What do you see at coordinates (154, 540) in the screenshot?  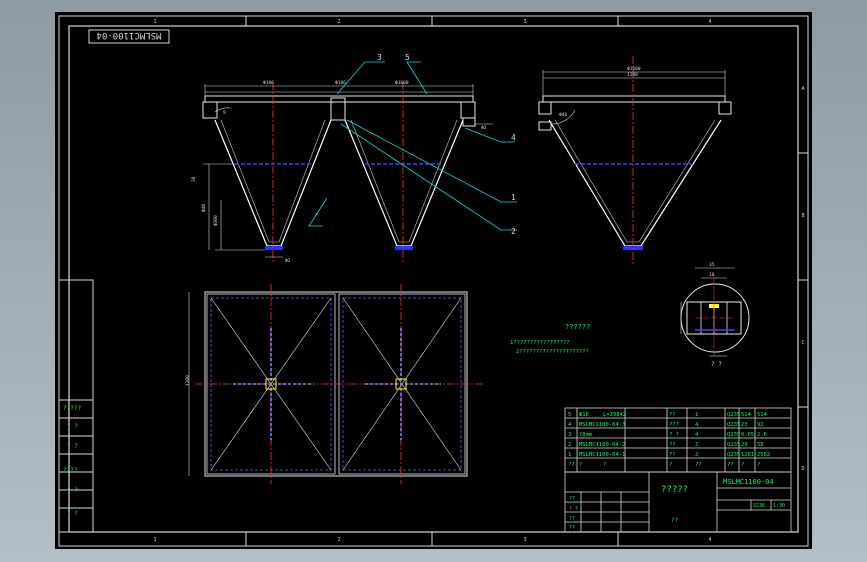 I see `grid-bottom-1: 1` at bounding box center [154, 540].